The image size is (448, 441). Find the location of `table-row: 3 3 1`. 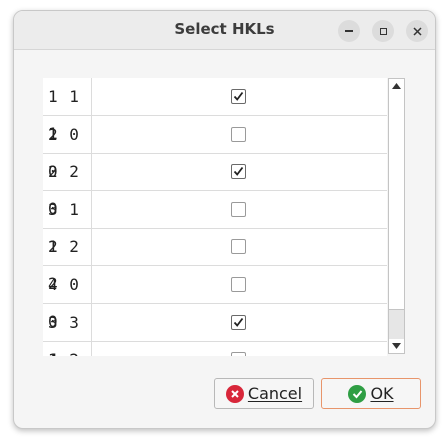

table-row: 3 3 1 is located at coordinates (215, 329).